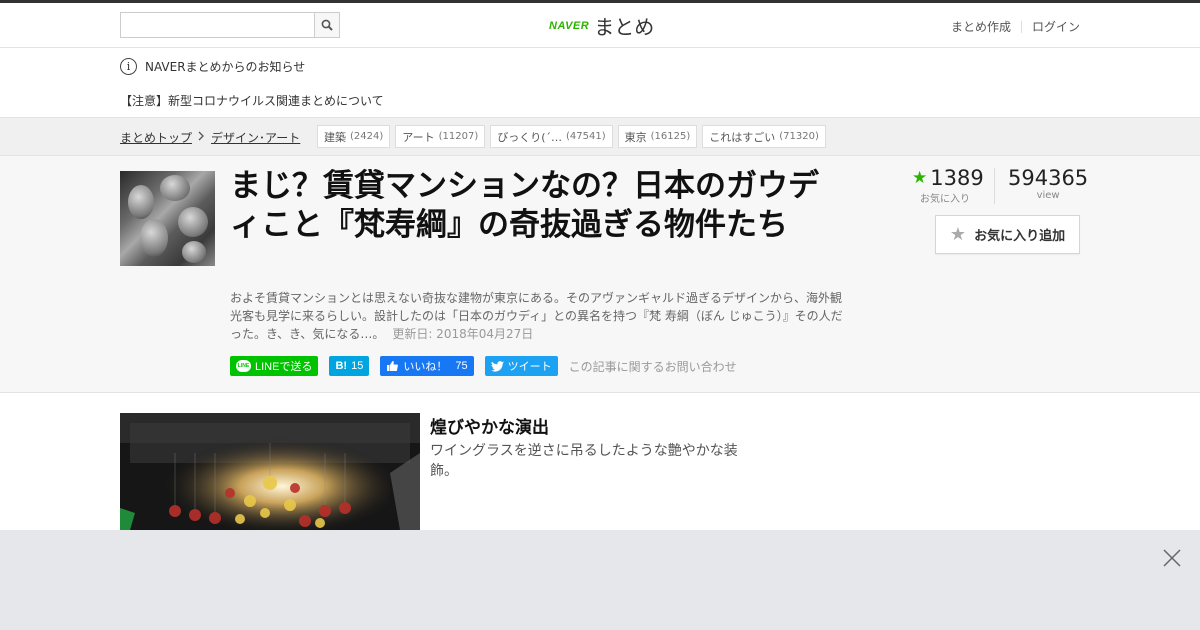  What do you see at coordinates (799, 136) in the screenshot?
I see `tag-count: (71320)` at bounding box center [799, 136].